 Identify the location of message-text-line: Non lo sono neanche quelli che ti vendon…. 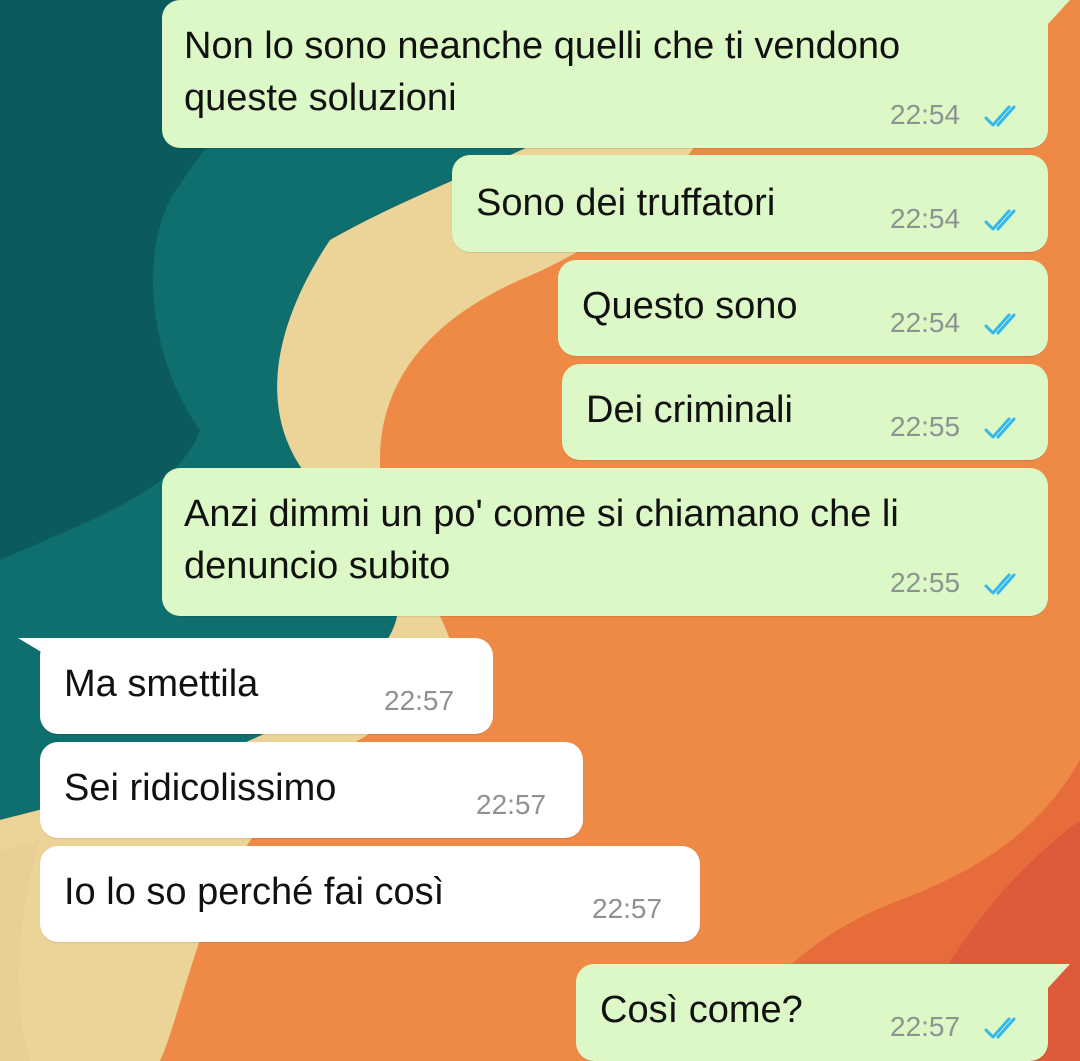
(542, 46).